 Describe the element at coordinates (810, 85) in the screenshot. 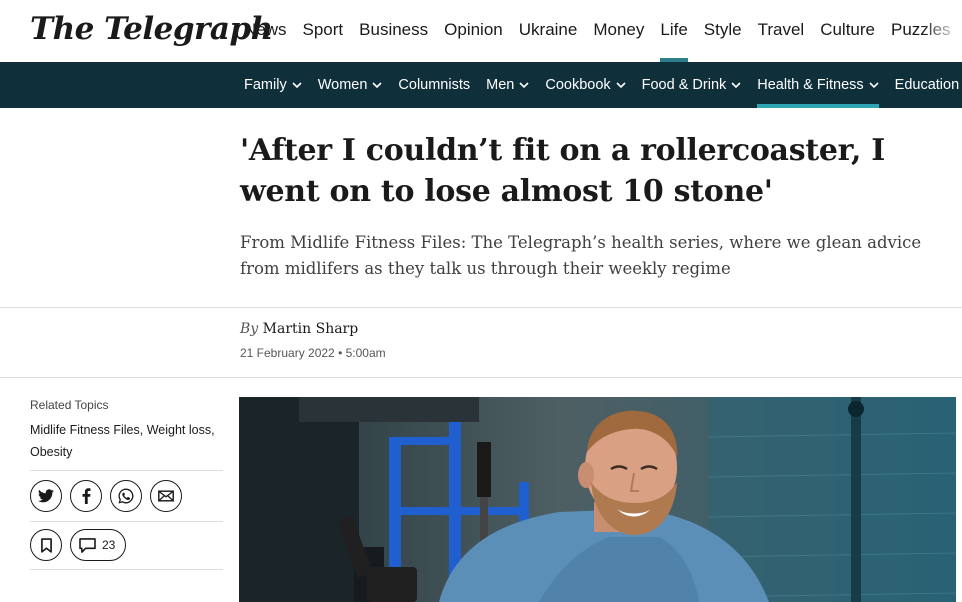

I see `subnav-label: Health & Fitness` at that location.